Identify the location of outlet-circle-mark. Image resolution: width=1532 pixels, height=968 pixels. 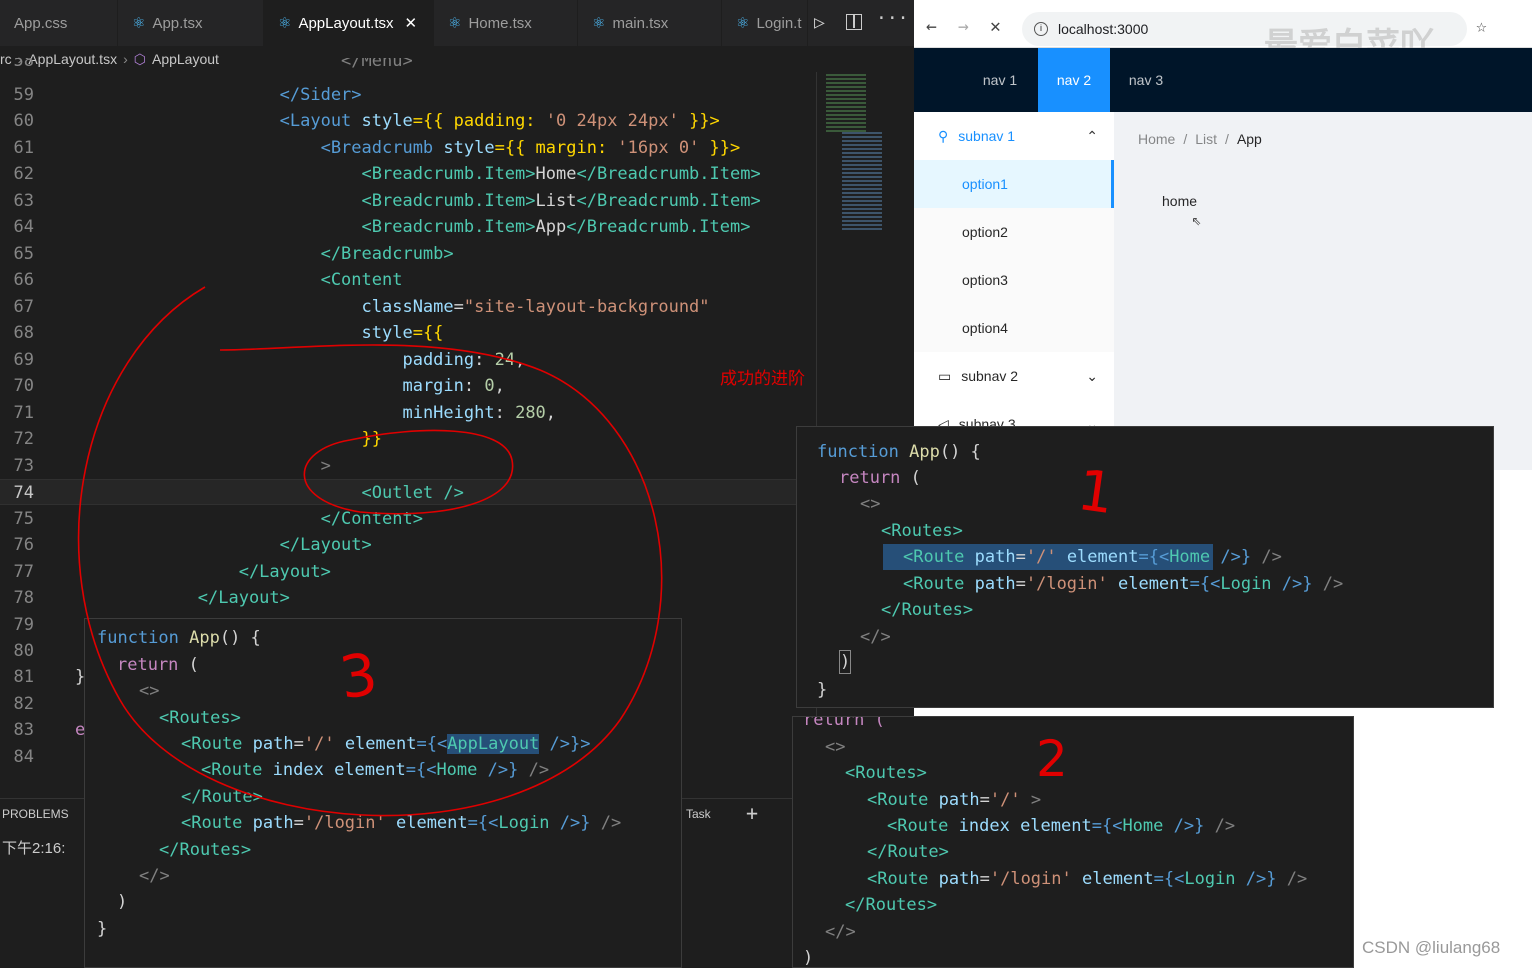
(408, 472).